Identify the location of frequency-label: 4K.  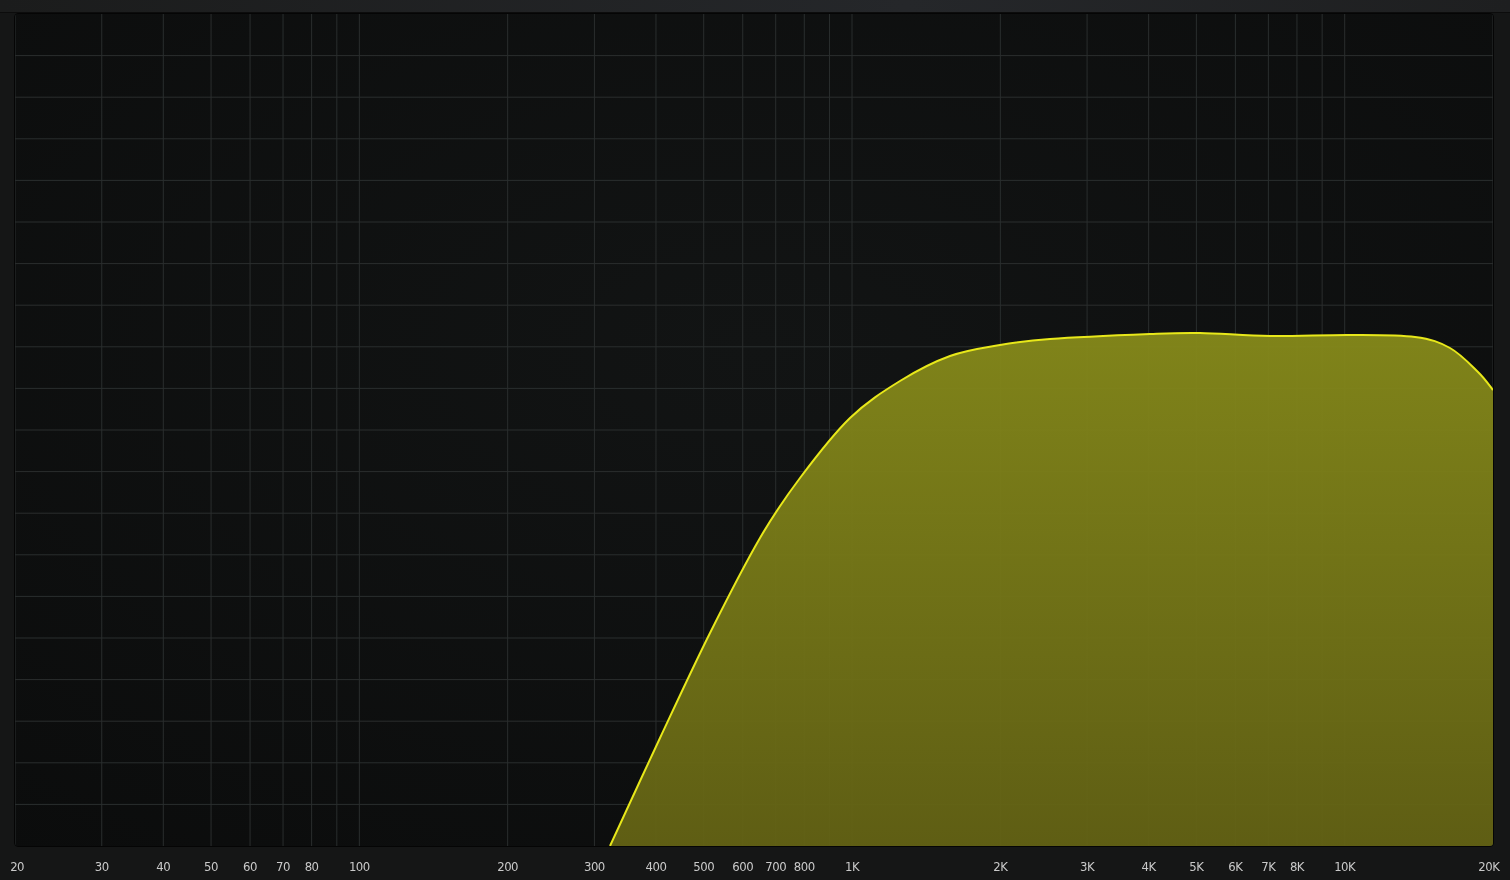
(1148, 866).